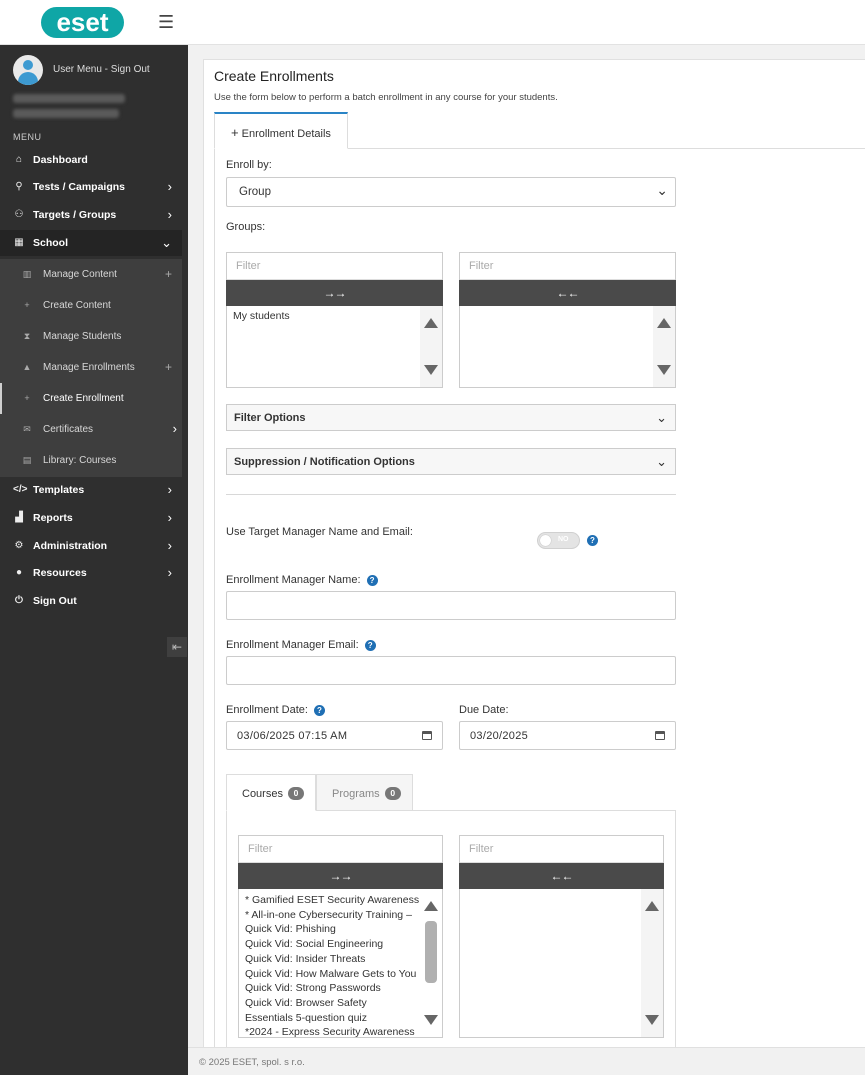 The height and width of the screenshot is (1075, 865). What do you see at coordinates (329, 974) in the screenshot?
I see `list-item: Quick Vid: How Malware Gets to You` at bounding box center [329, 974].